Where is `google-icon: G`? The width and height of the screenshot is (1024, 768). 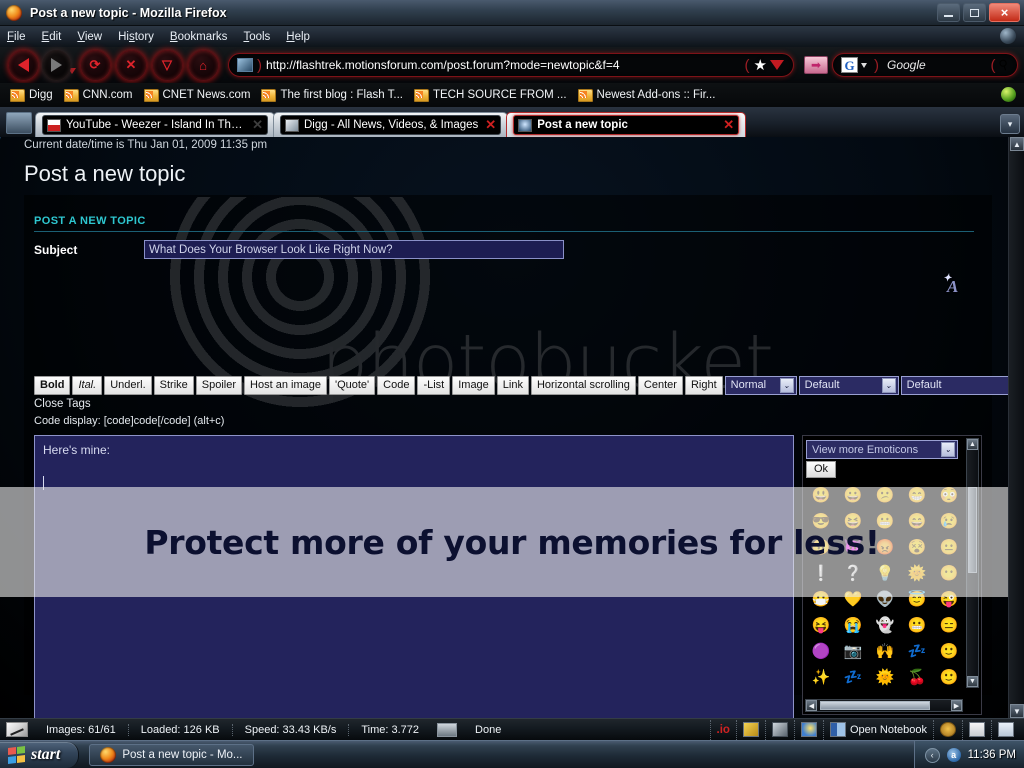 google-icon: G is located at coordinates (849, 65).